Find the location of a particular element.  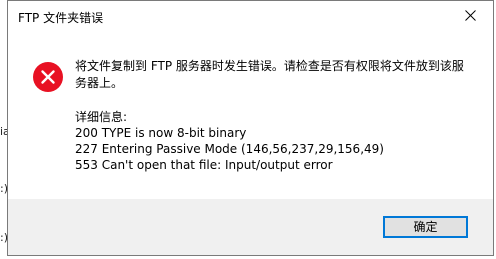

details-line: 200 TYPE is now 8-bit binary is located at coordinates (161, 133).